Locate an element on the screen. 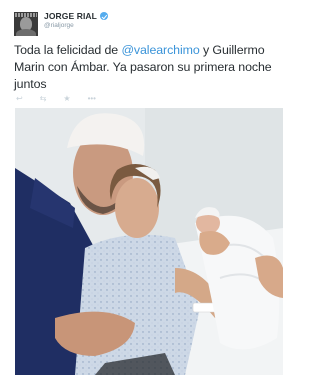  mother-face is located at coordinates (137, 208).